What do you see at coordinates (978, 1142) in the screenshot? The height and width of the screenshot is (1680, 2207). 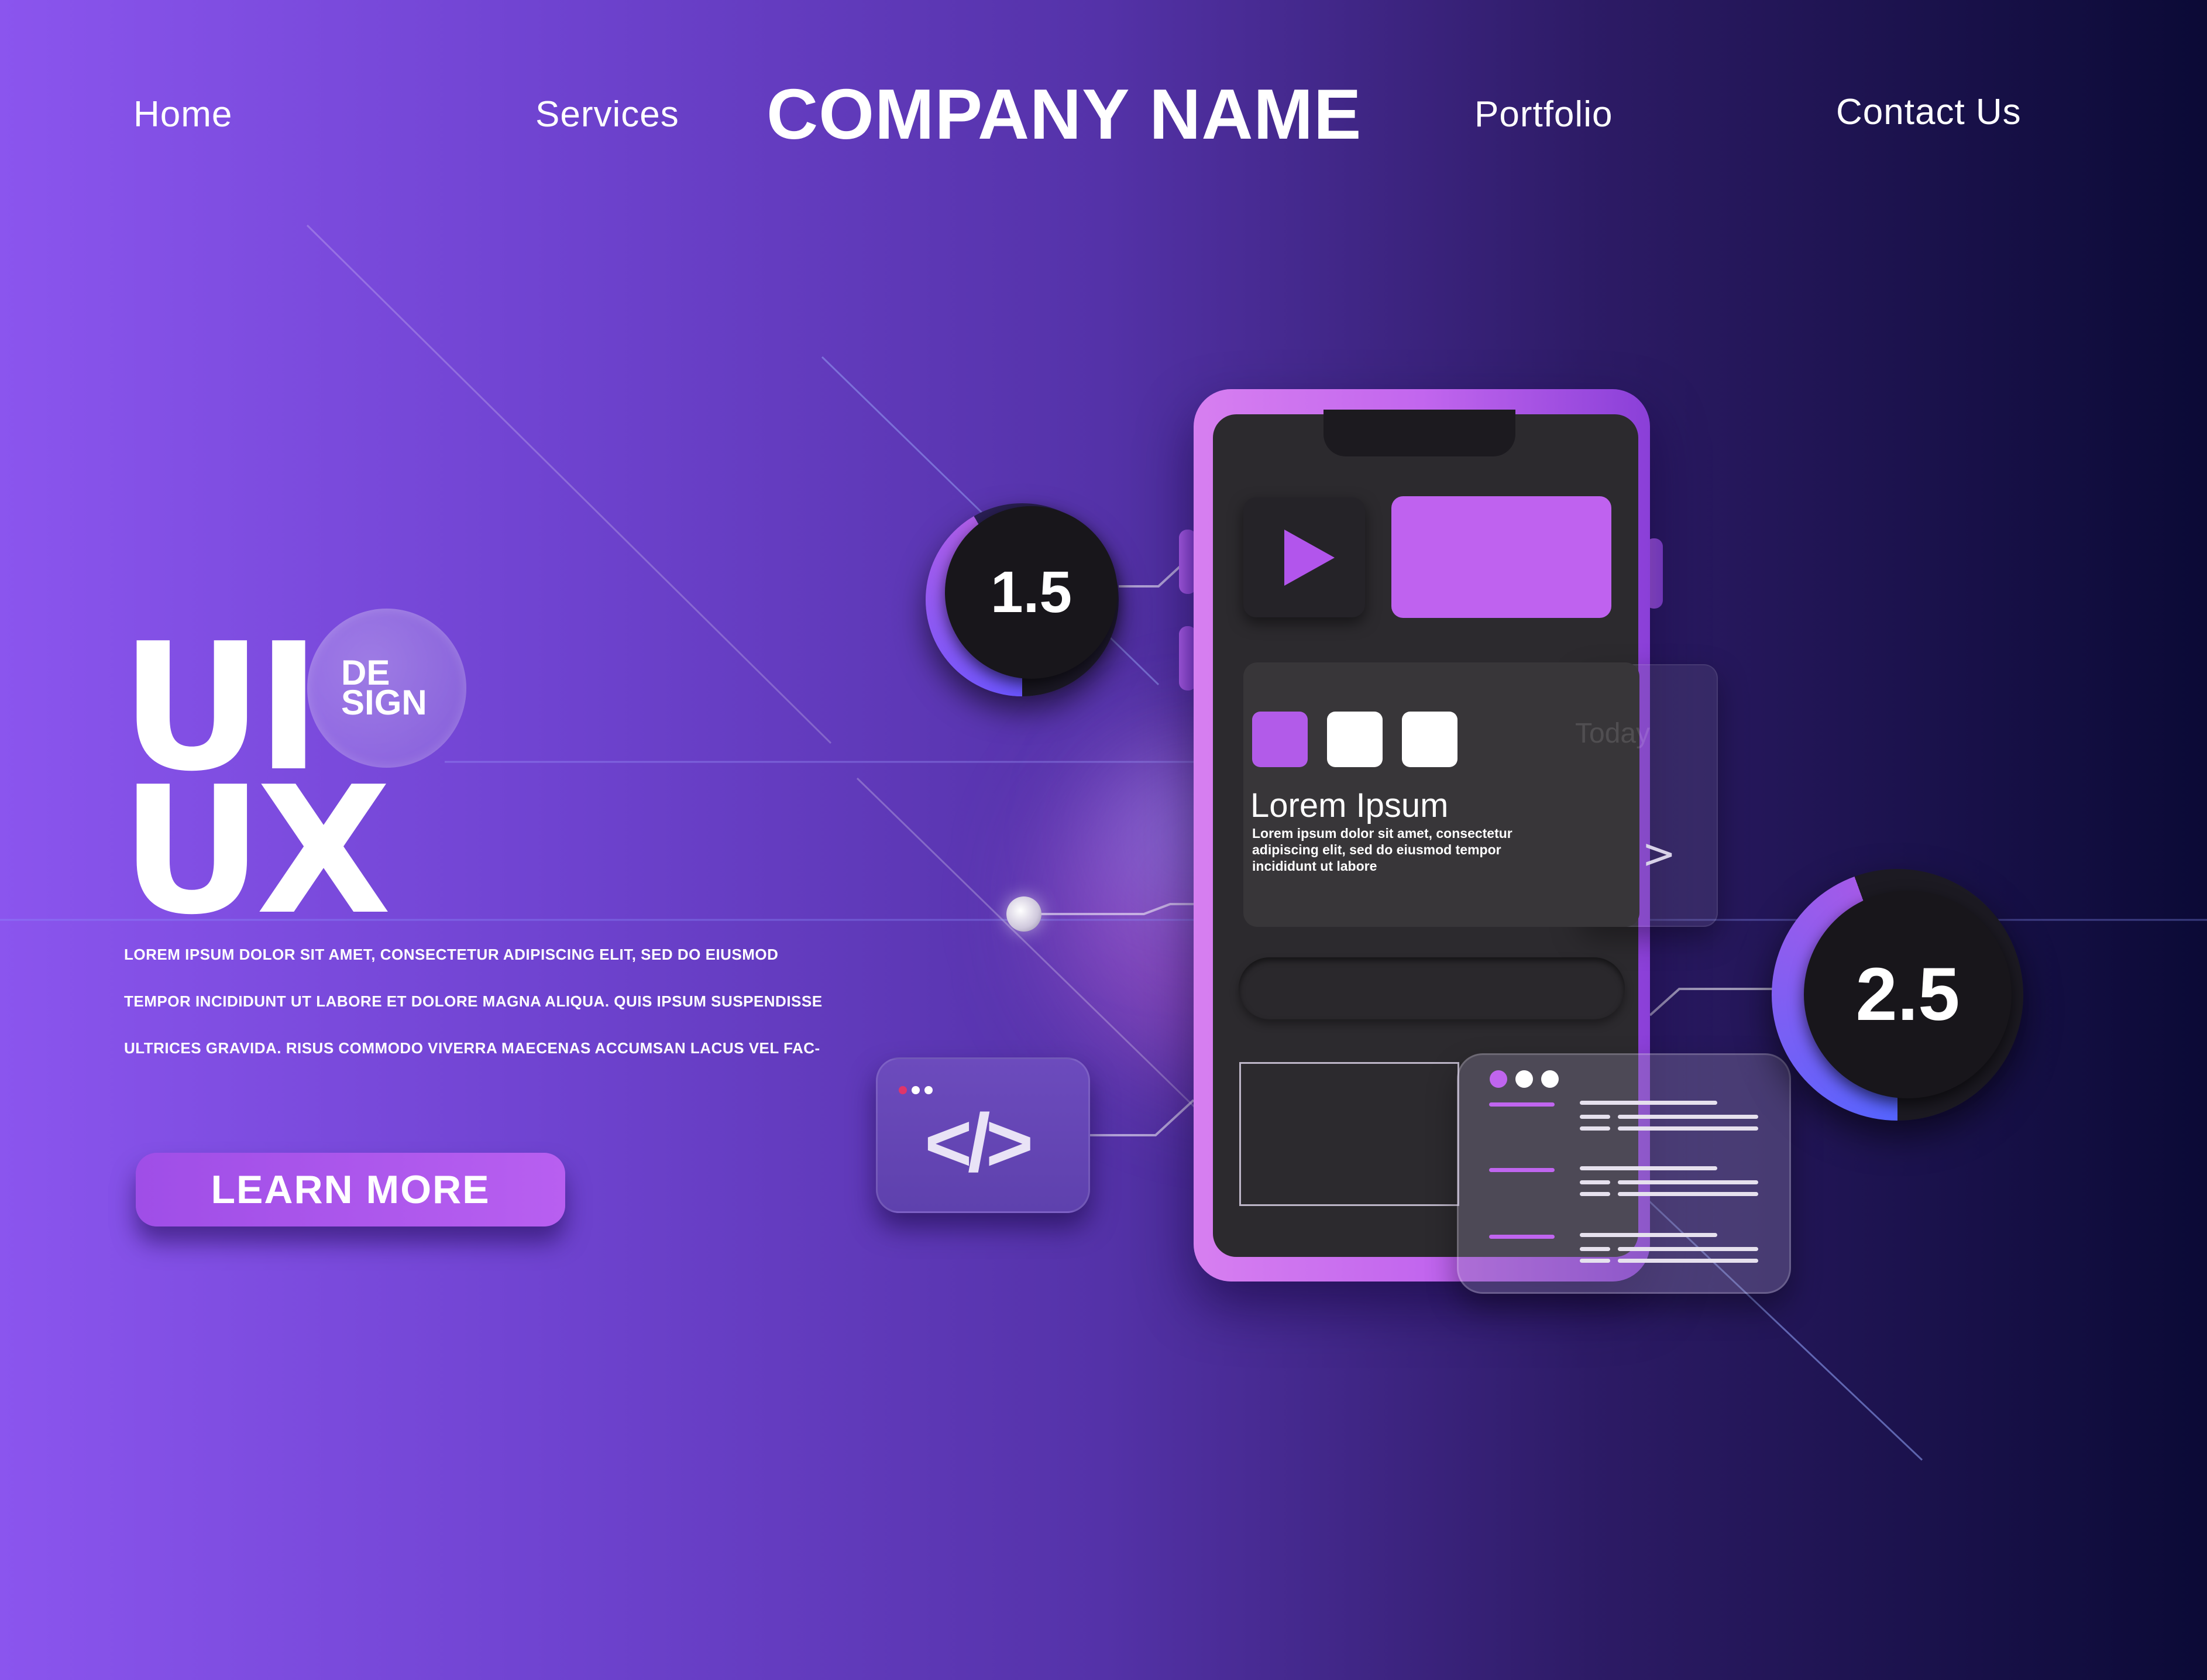 I see `code-icon: </>` at bounding box center [978, 1142].